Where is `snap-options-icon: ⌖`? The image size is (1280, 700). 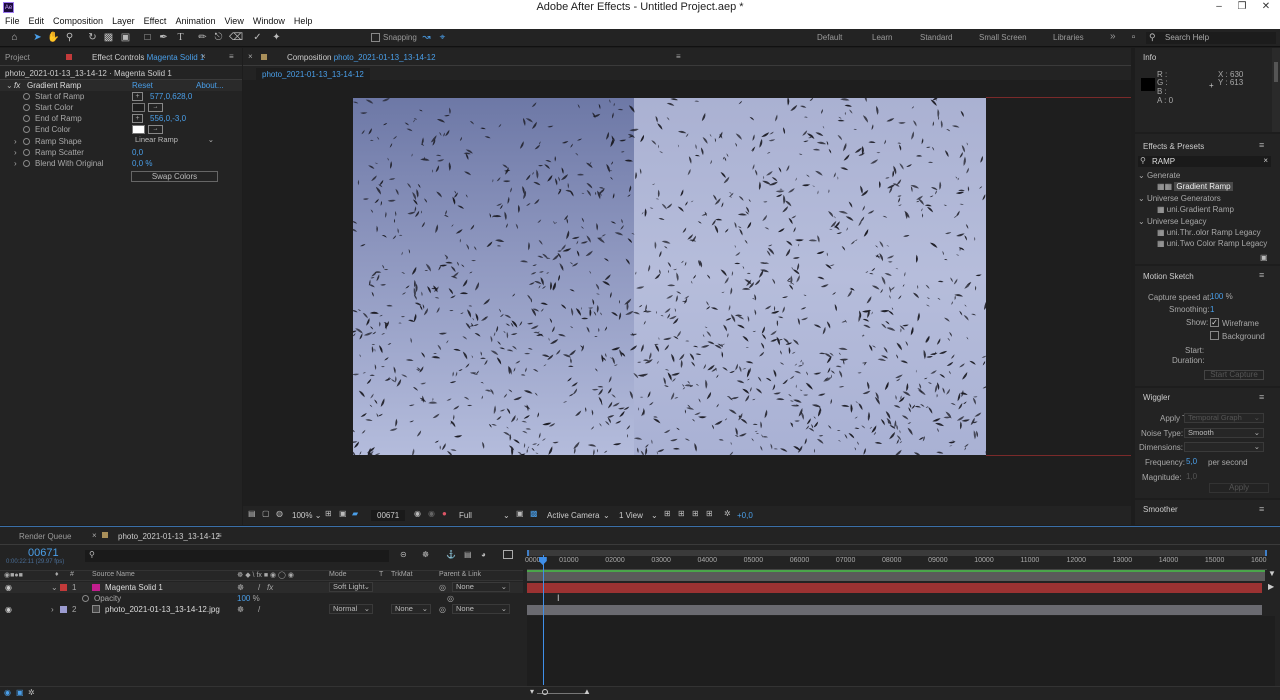
snap-options-icon: ⌖ is located at coordinates (442, 37).